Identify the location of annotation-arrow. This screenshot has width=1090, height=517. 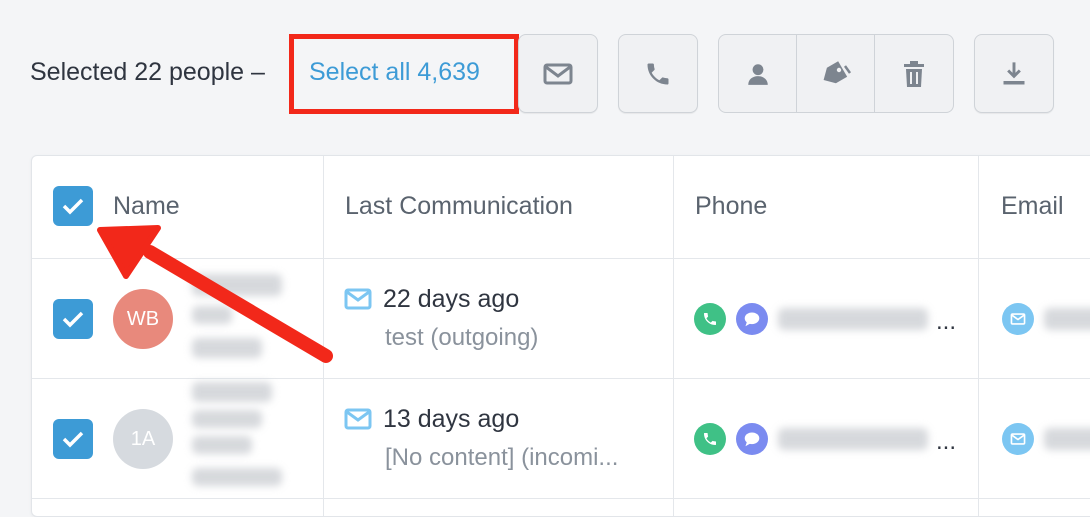
(215, 294).